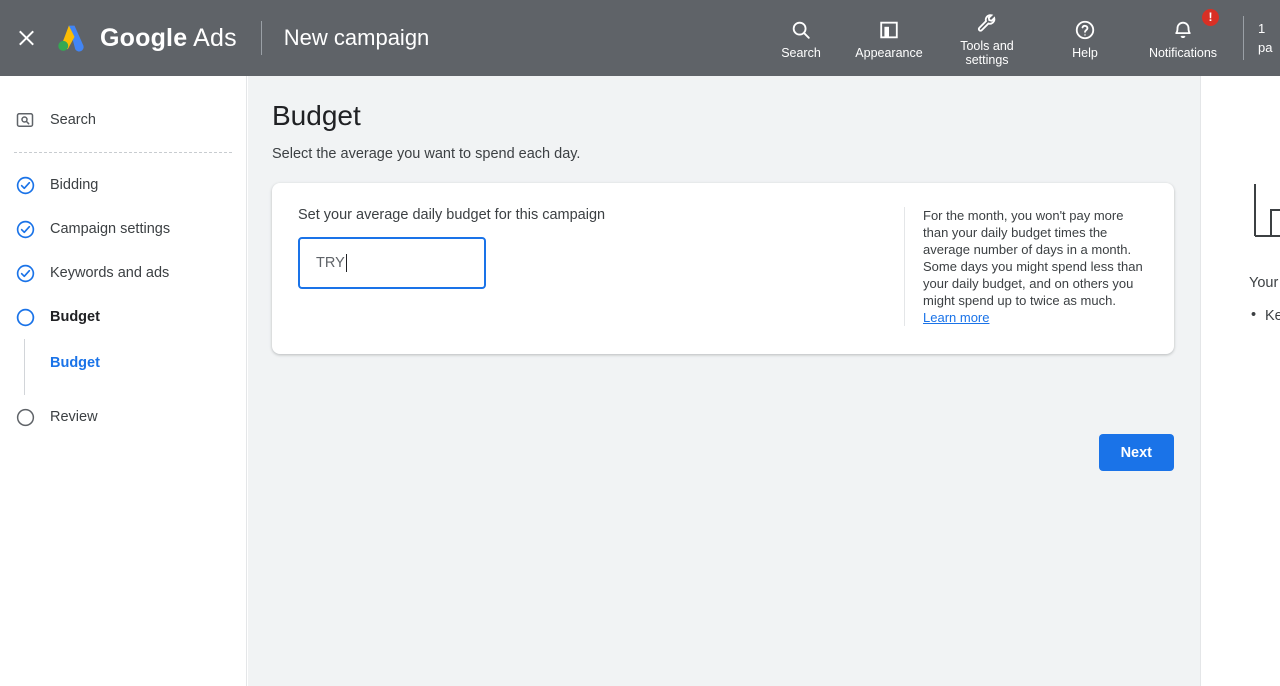 Image resolution: width=1280 pixels, height=686 pixels. I want to click on search-box-icon, so click(25, 120).